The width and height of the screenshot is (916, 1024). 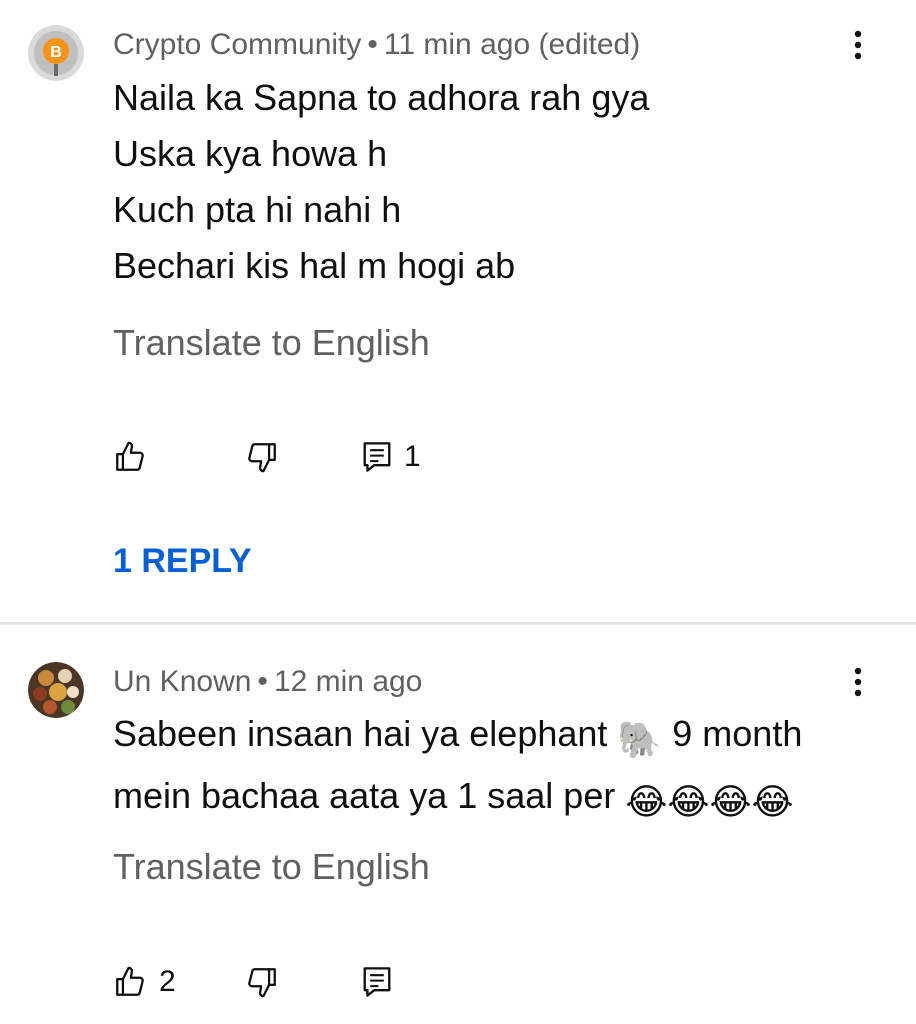 I want to click on avatar: B, so click(x=56, y=53).